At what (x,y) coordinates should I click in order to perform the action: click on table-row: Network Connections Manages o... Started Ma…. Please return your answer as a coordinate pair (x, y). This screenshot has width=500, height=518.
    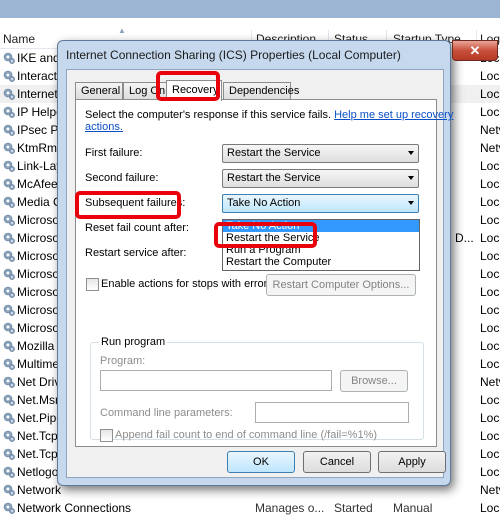
    Looking at the image, I should click on (250, 508).